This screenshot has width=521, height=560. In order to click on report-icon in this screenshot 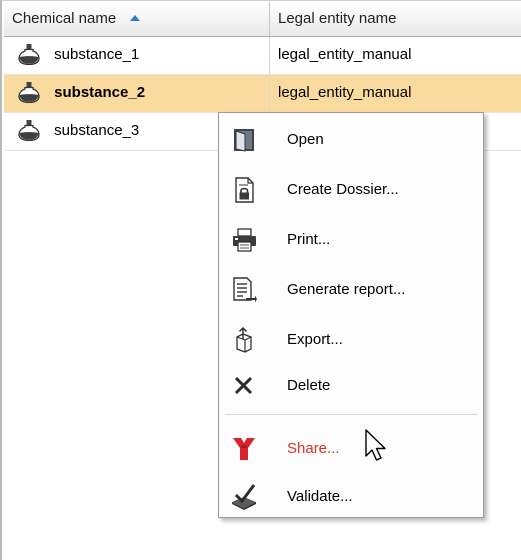, I will do `click(245, 290)`.